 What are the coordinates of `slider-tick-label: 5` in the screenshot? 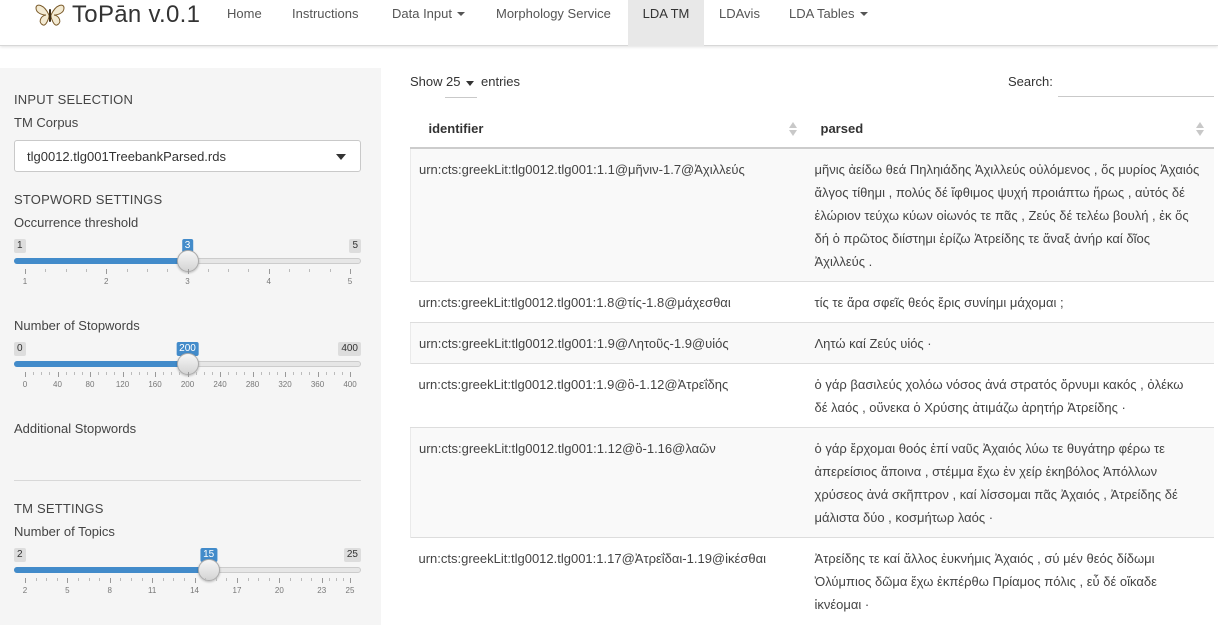 It's located at (350, 281).